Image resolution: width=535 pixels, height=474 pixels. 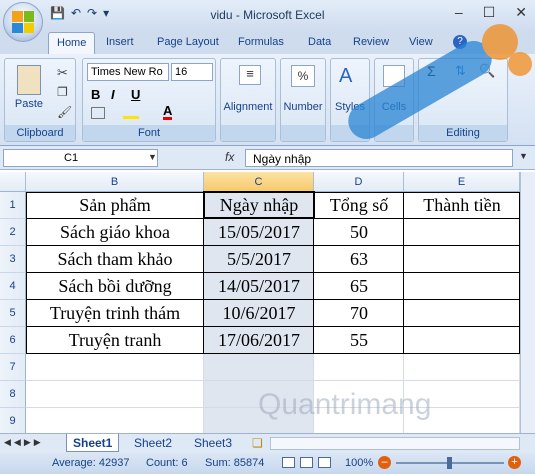 I want to click on italic-button: I, so click(x=113, y=94).